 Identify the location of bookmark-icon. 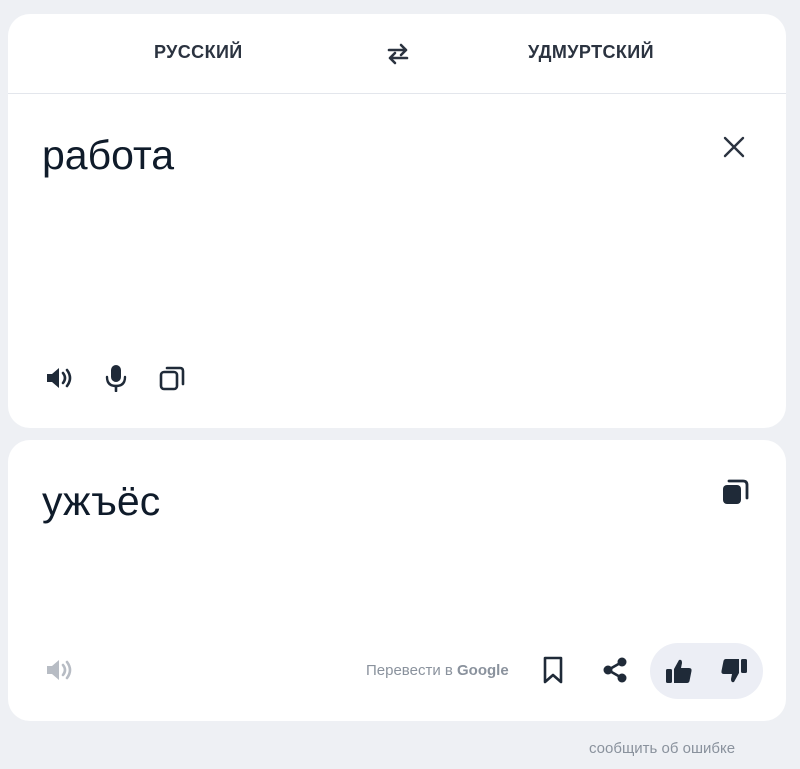
(553, 670).